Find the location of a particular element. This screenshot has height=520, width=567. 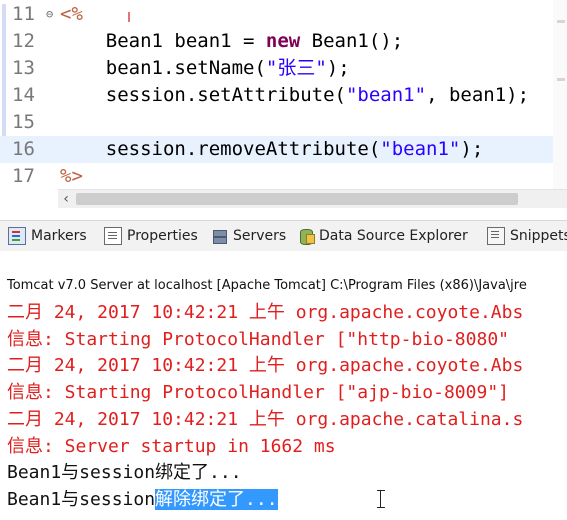

editor-line: 11 ⊖ <% is located at coordinates (283, 14).